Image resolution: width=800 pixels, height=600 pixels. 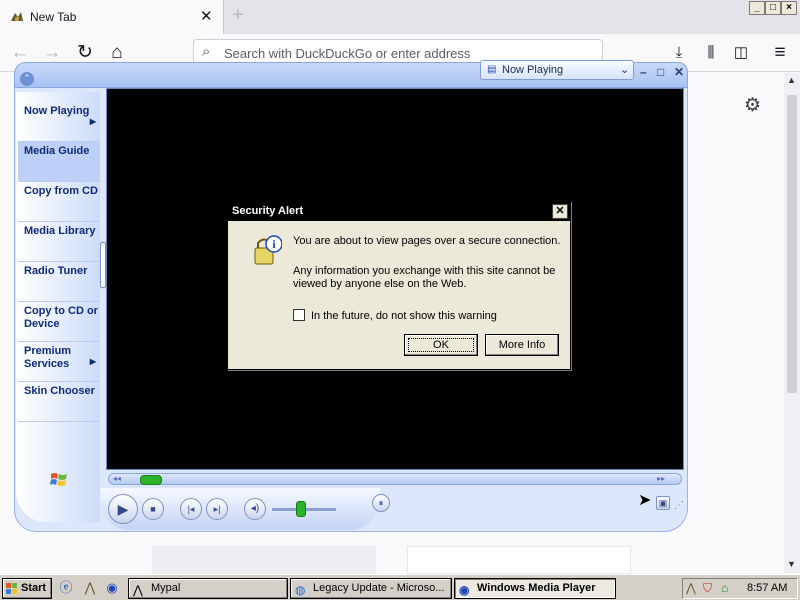 What do you see at coordinates (679, 72) in the screenshot?
I see `wmp-close-button: ✕` at bounding box center [679, 72].